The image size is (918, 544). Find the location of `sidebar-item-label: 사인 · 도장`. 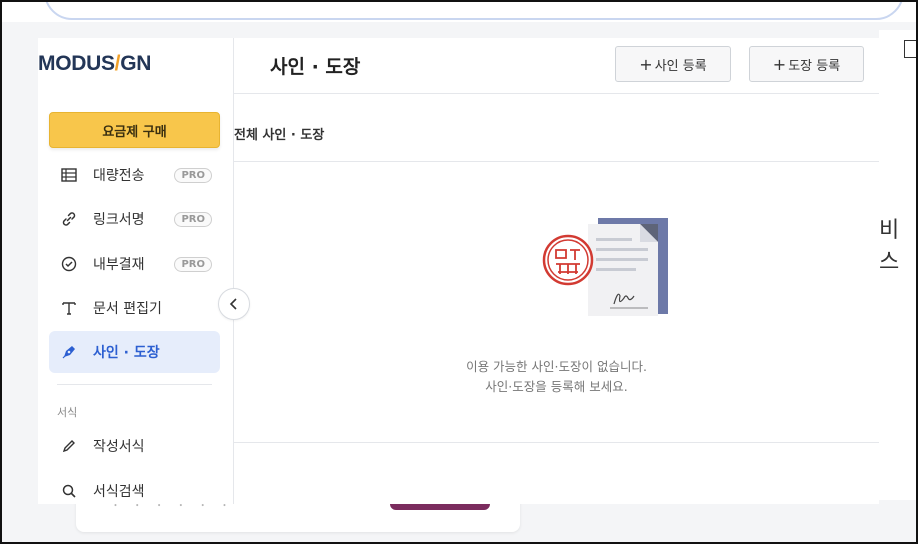

sidebar-item-label: 사인 · 도장 is located at coordinates (126, 353).